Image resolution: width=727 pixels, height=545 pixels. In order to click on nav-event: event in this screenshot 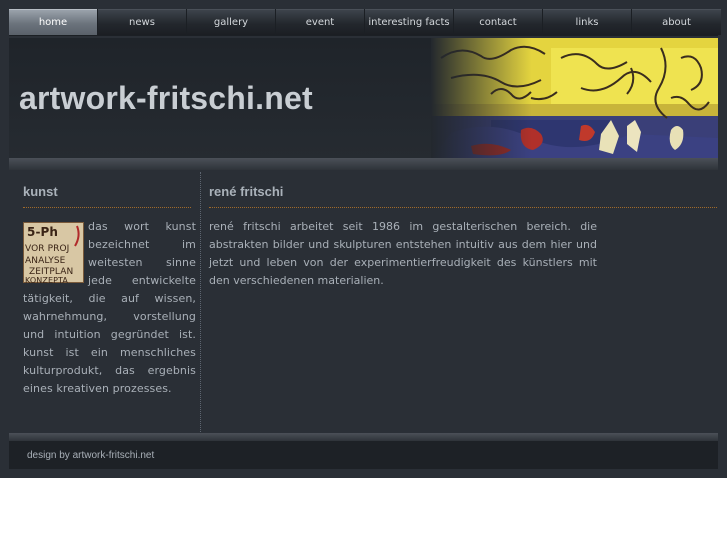, I will do `click(320, 22)`.